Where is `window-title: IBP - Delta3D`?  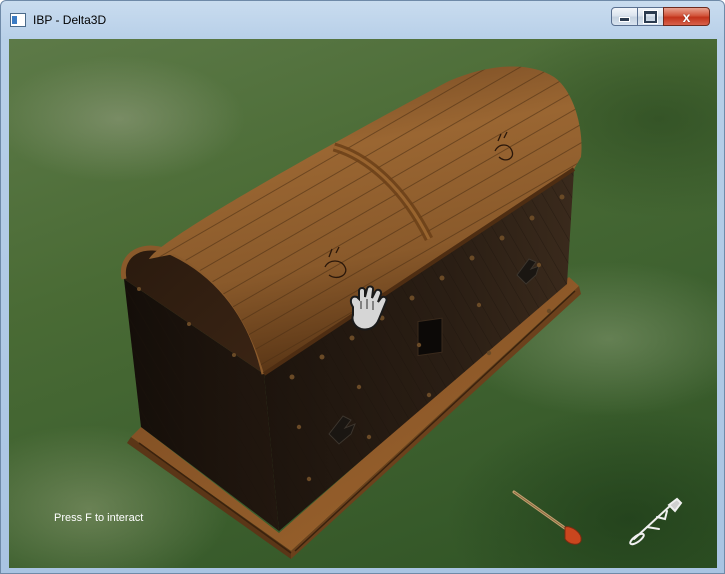
window-title: IBP - Delta3D is located at coordinates (70, 20).